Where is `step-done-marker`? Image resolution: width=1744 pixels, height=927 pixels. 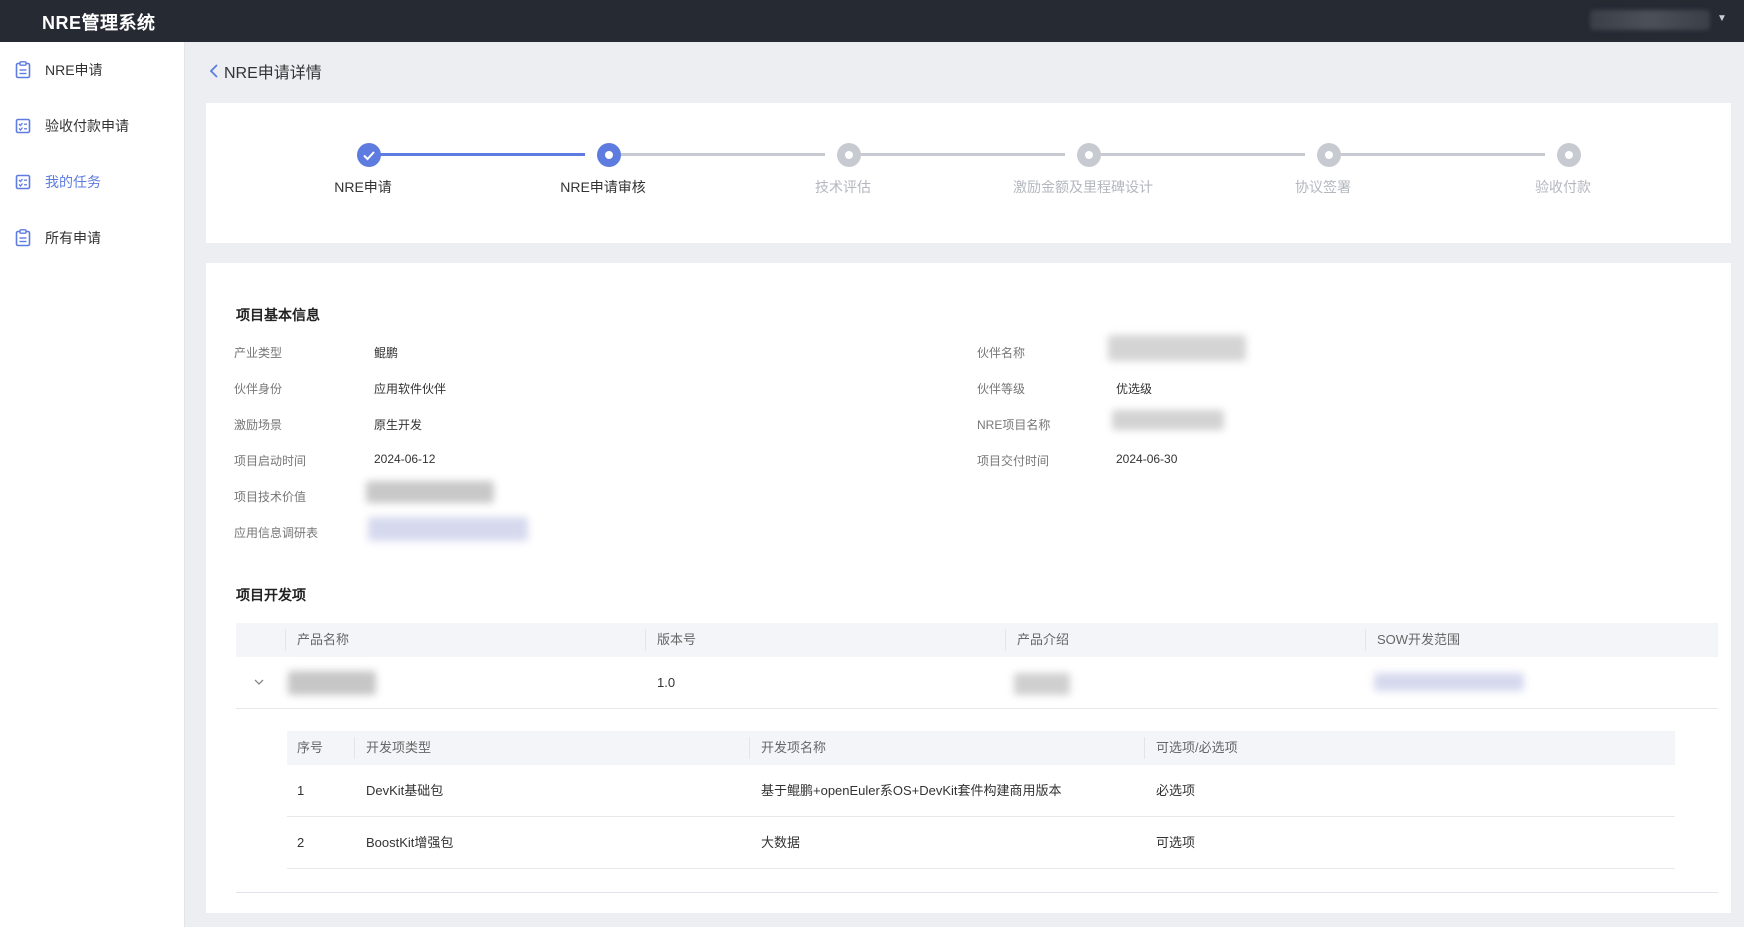
step-done-marker is located at coordinates (369, 155).